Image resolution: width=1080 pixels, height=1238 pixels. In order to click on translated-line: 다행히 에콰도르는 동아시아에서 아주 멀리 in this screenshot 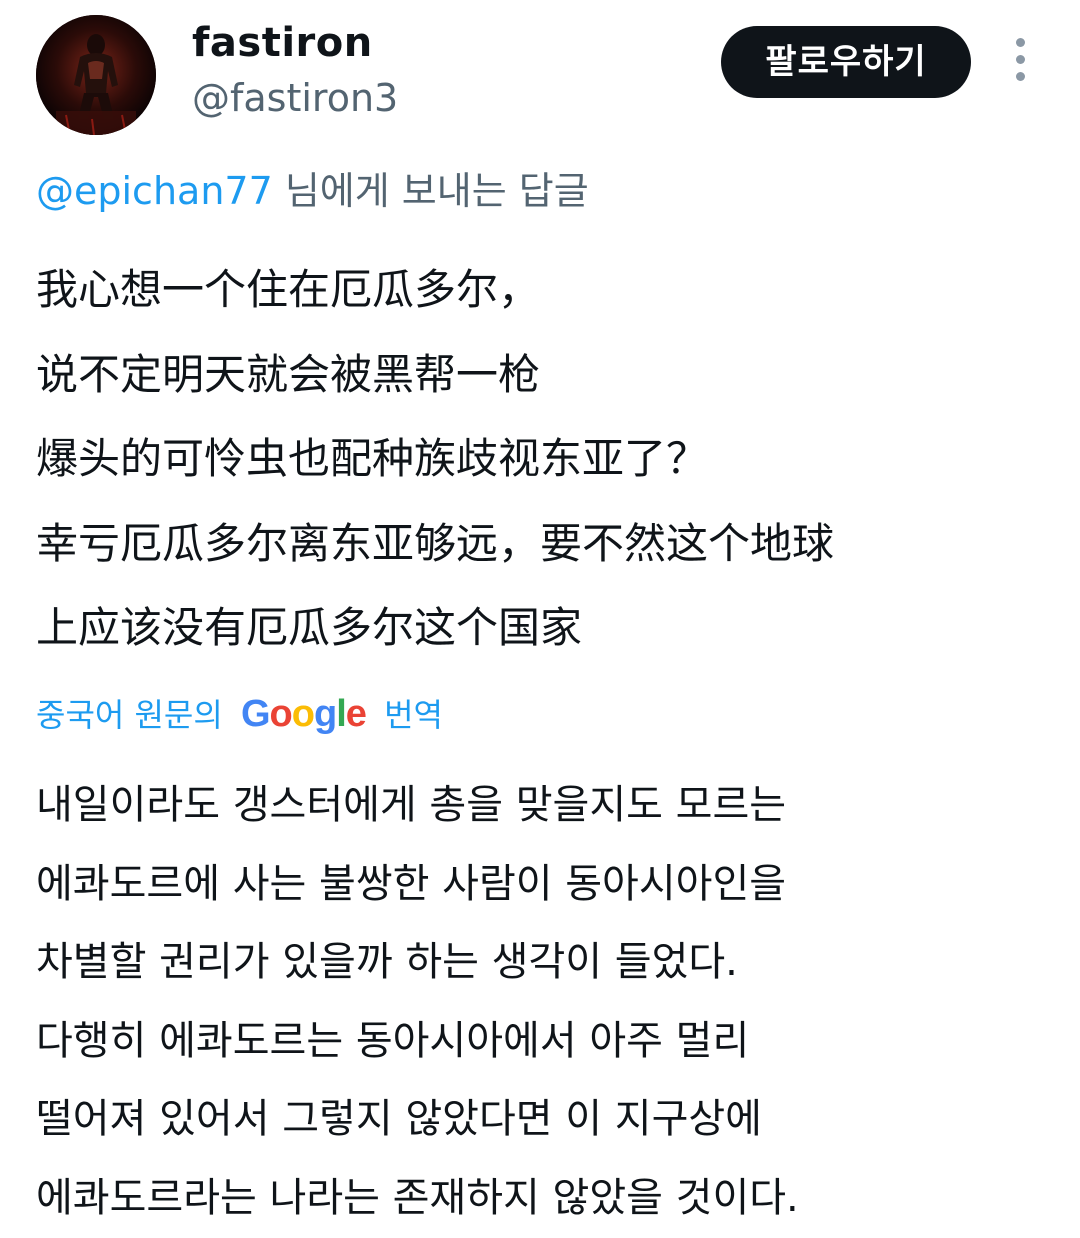, I will do `click(393, 1040)`.